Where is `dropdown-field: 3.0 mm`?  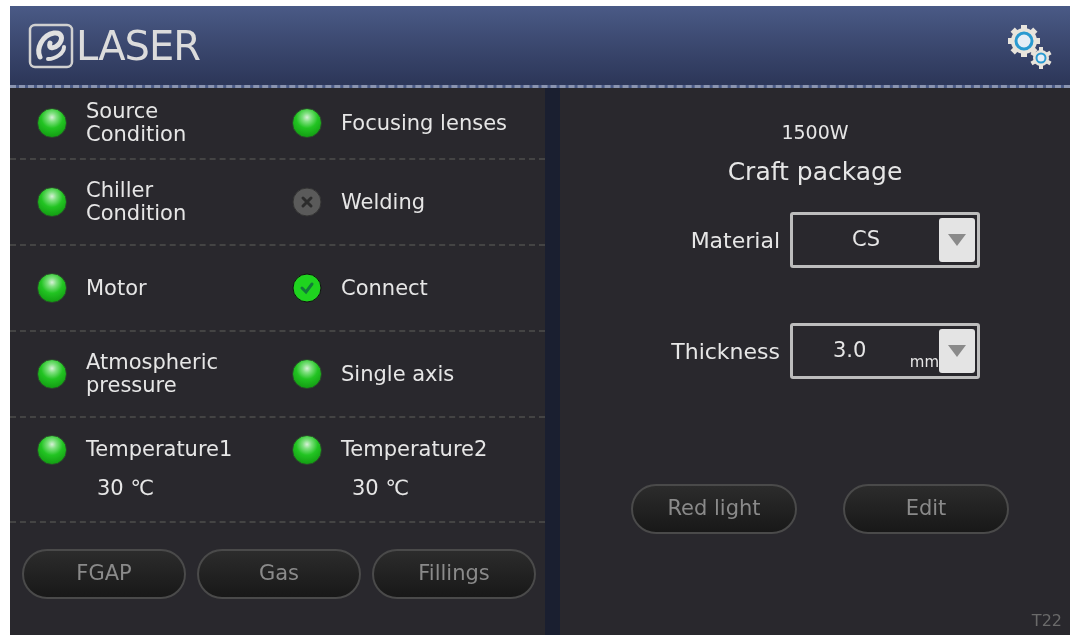
dropdown-field: 3.0 mm is located at coordinates (885, 351).